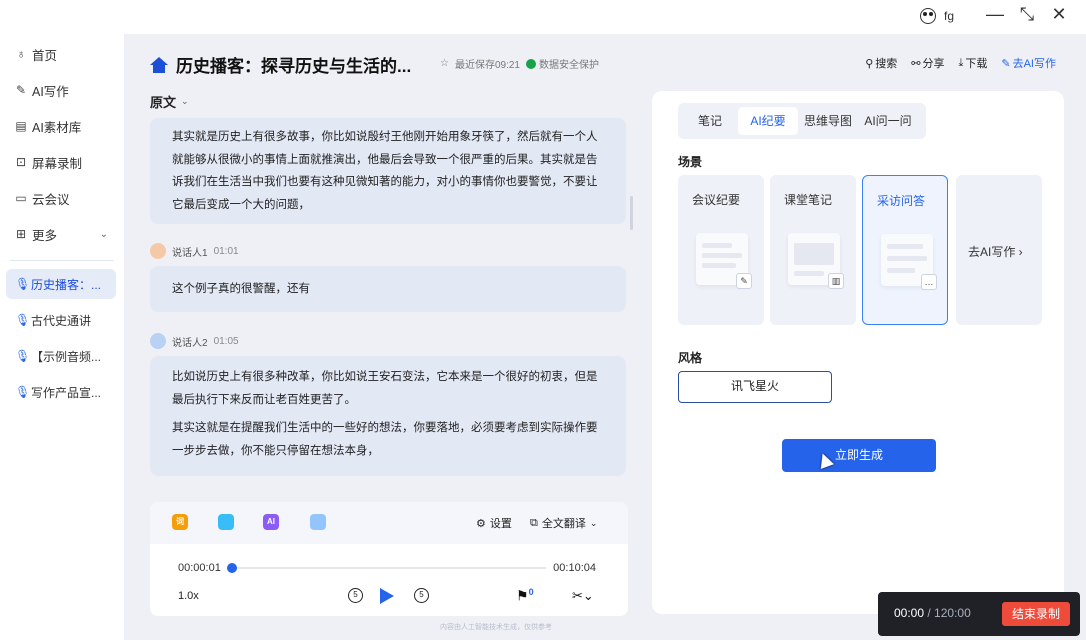 This screenshot has height=640, width=1086. What do you see at coordinates (690, 358) in the screenshot?
I see `style-label: 风格` at bounding box center [690, 358].